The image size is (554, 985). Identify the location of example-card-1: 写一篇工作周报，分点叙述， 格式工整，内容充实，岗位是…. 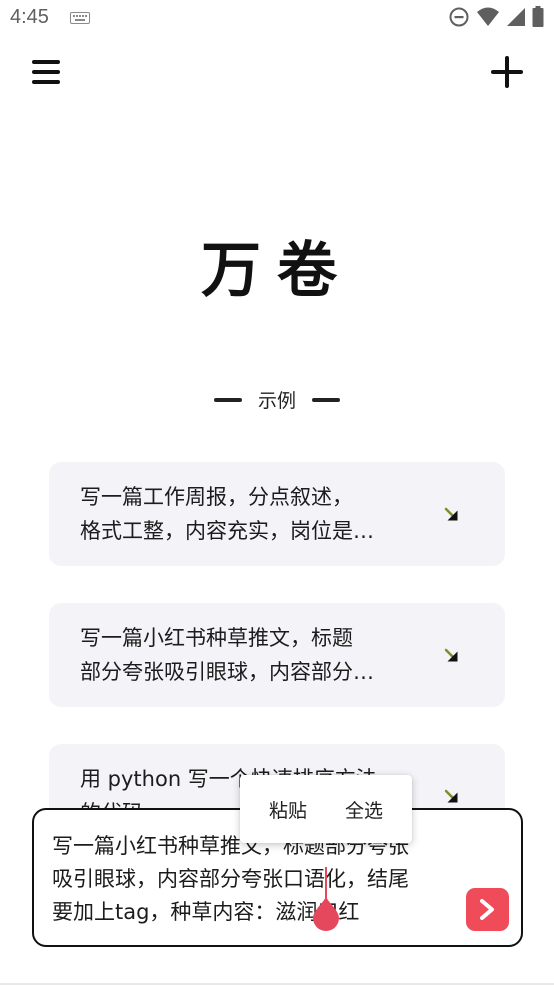
(277, 514).